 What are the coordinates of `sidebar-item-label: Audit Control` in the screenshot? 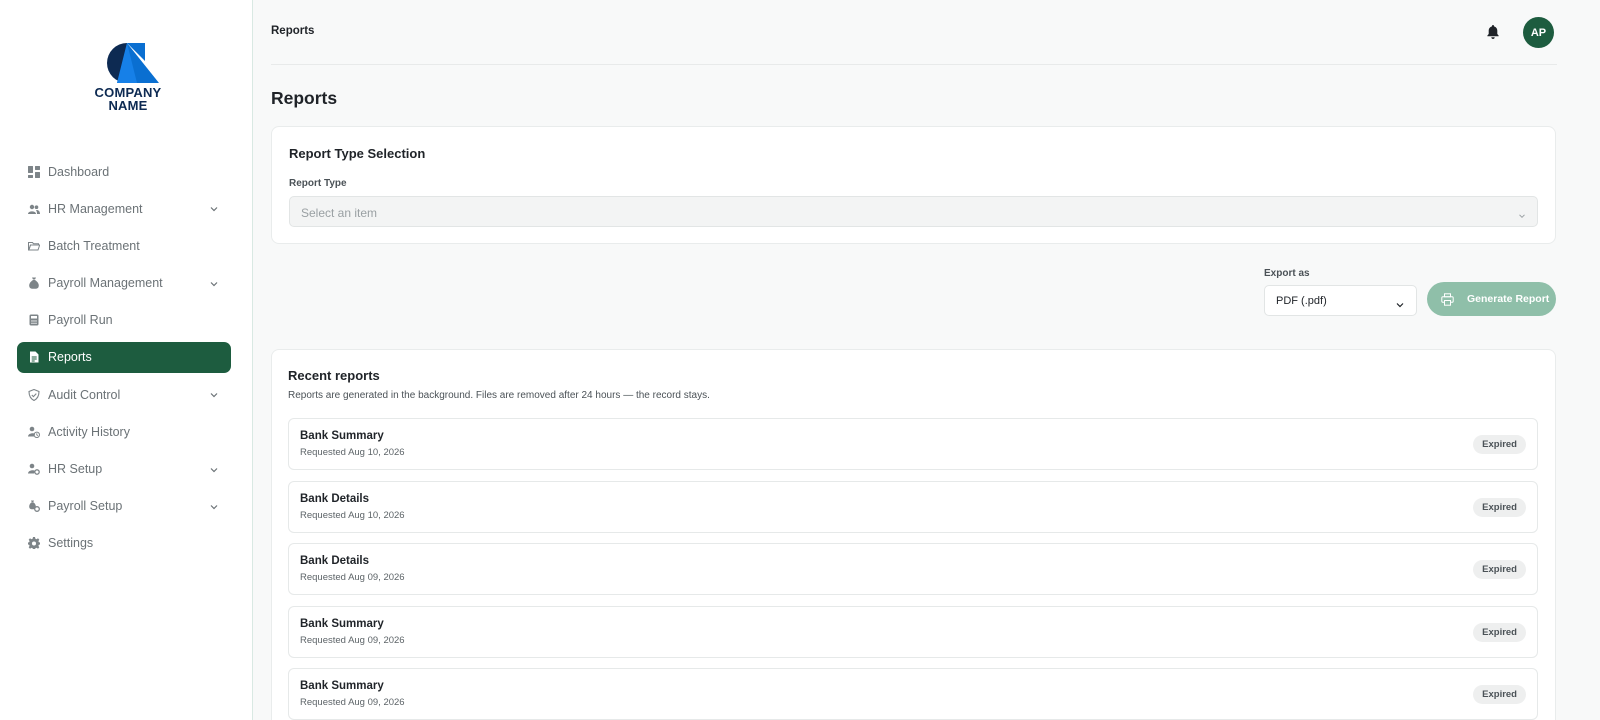 It's located at (84, 394).